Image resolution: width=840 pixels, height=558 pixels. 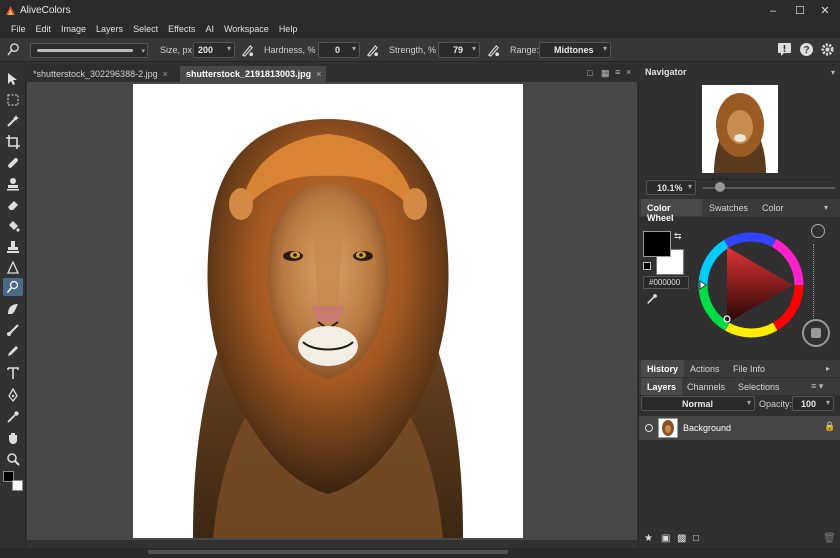 I want to click on move-tool-icon, so click(x=13, y=79).